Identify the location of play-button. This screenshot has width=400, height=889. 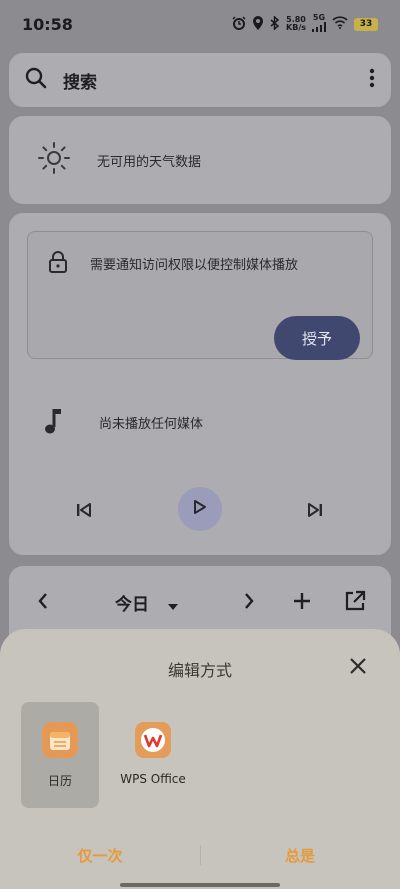
(200, 509).